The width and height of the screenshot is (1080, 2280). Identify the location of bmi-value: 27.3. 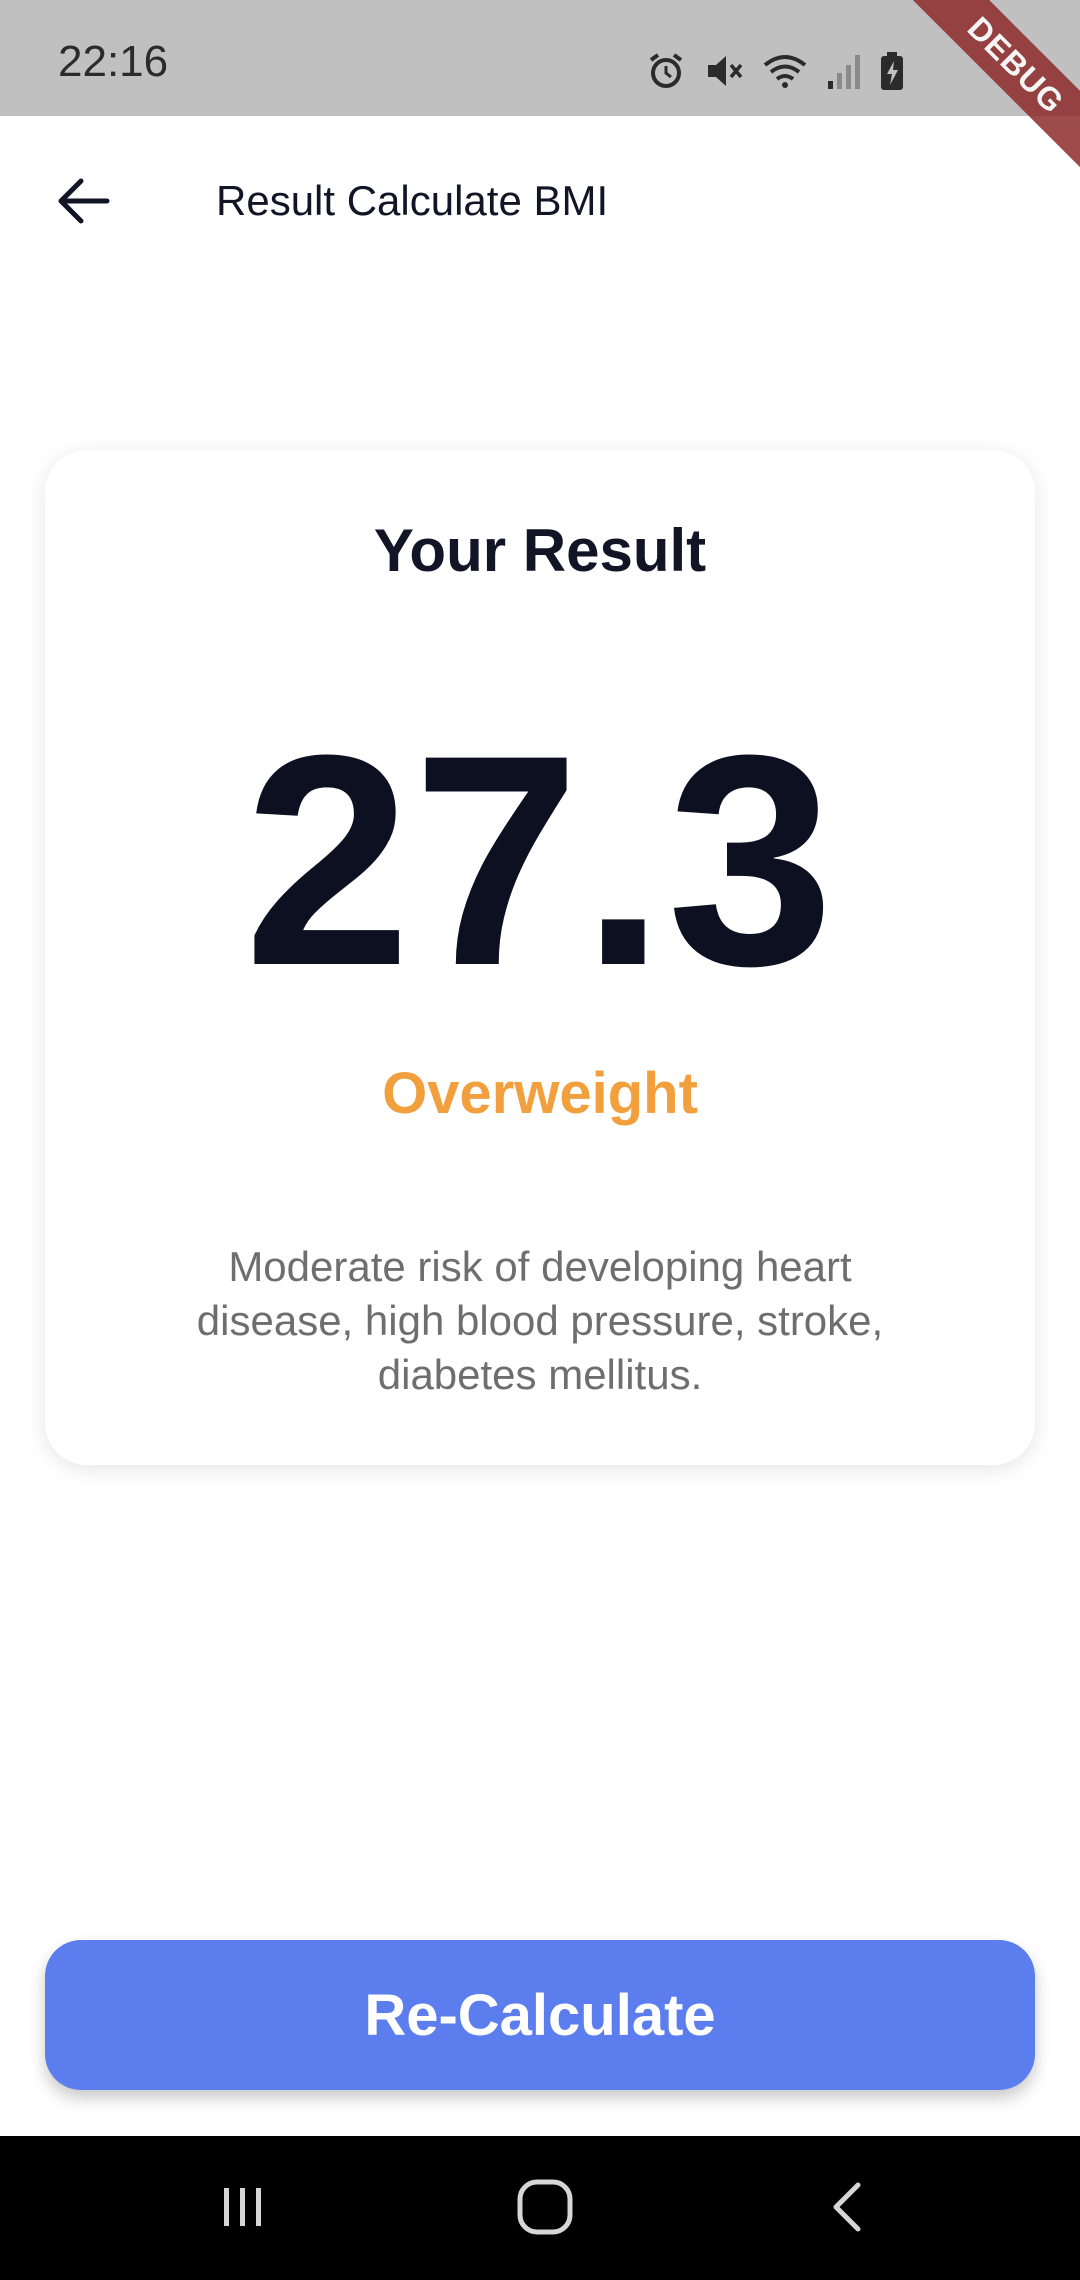
(540, 860).